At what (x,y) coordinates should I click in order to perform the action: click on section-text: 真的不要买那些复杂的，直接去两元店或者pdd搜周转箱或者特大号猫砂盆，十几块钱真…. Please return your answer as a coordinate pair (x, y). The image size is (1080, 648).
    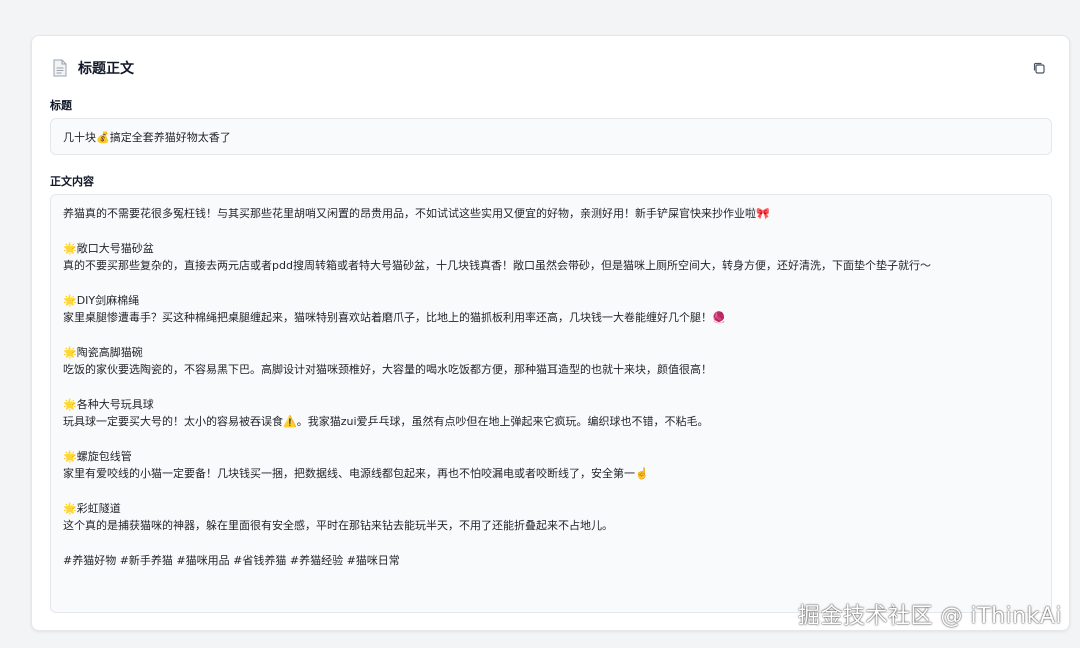
    Looking at the image, I should click on (497, 265).